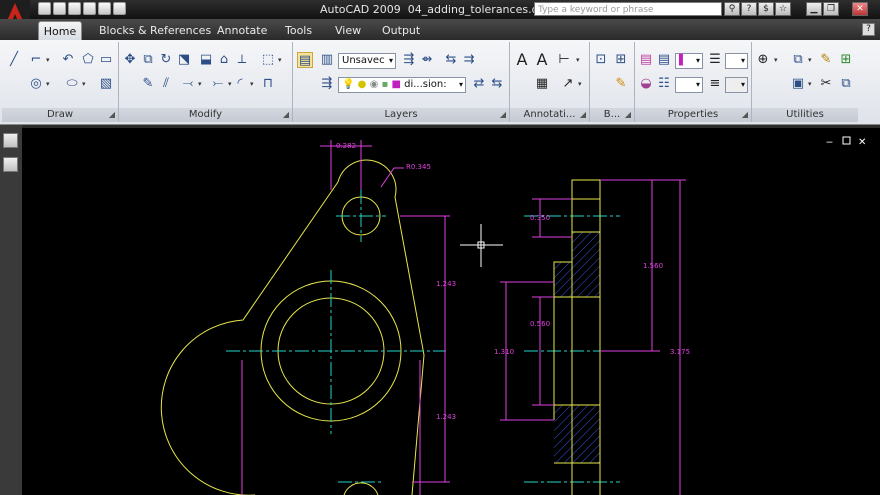  I want to click on open-file-icon, so click(59, 8).